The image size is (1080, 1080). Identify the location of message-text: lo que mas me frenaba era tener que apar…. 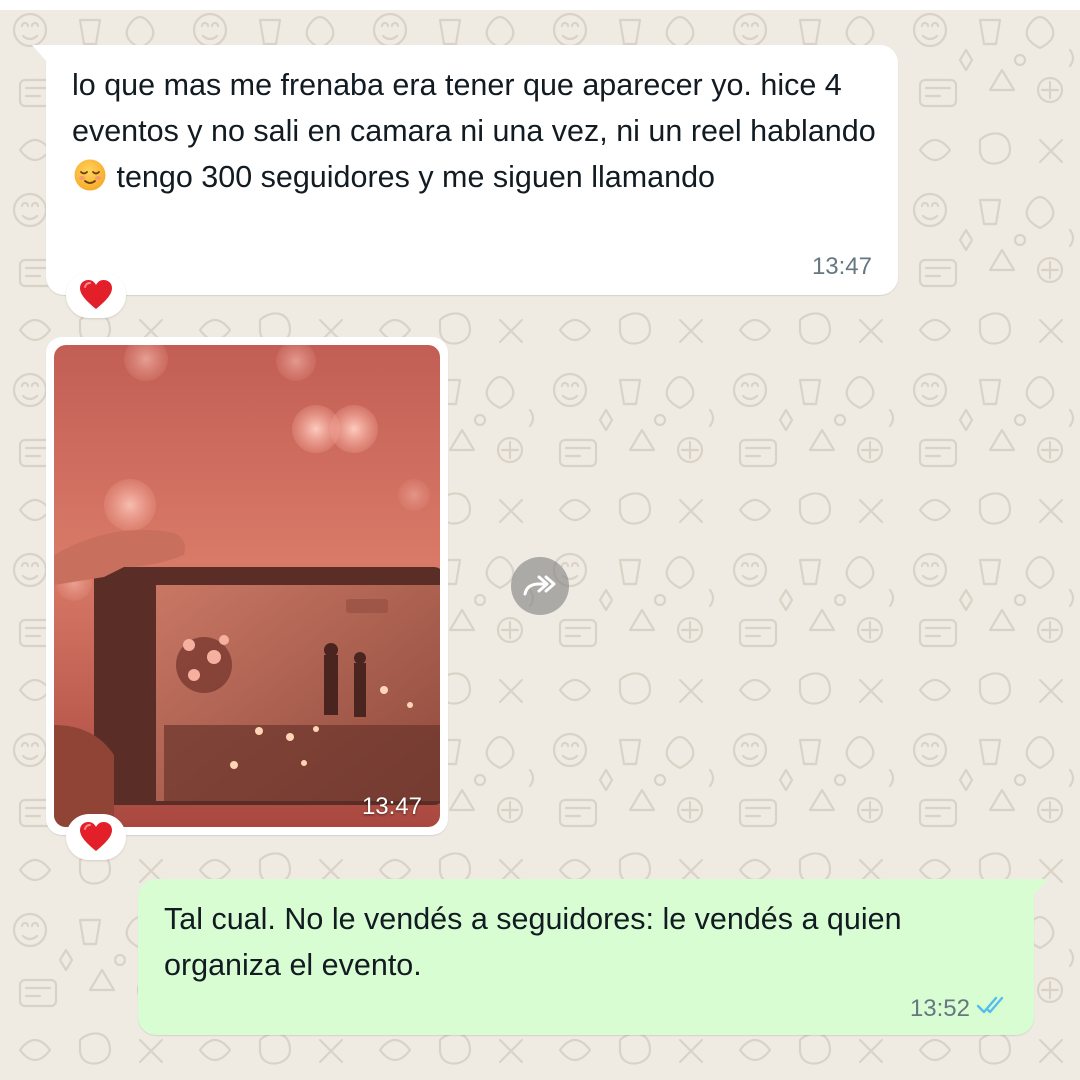
(477, 131).